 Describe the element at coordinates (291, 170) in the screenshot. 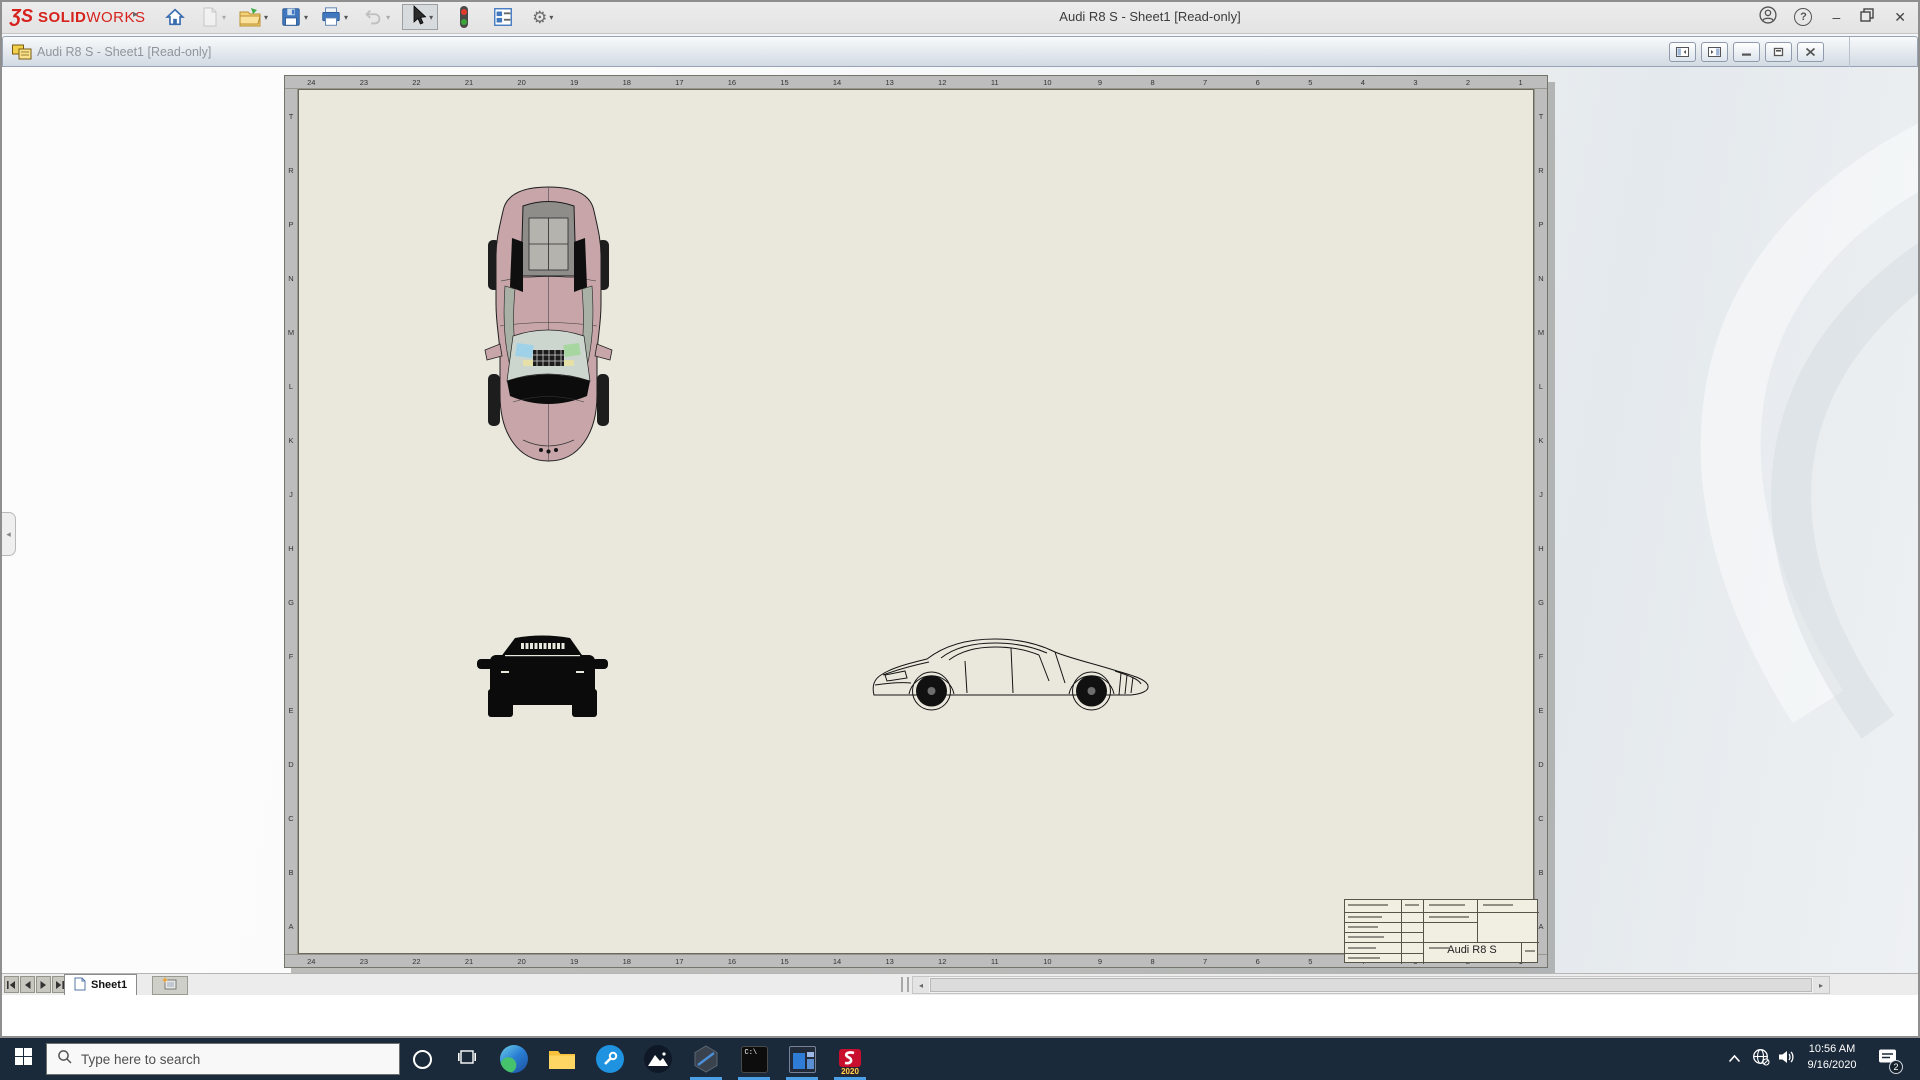

I see `zone-label: R` at that location.